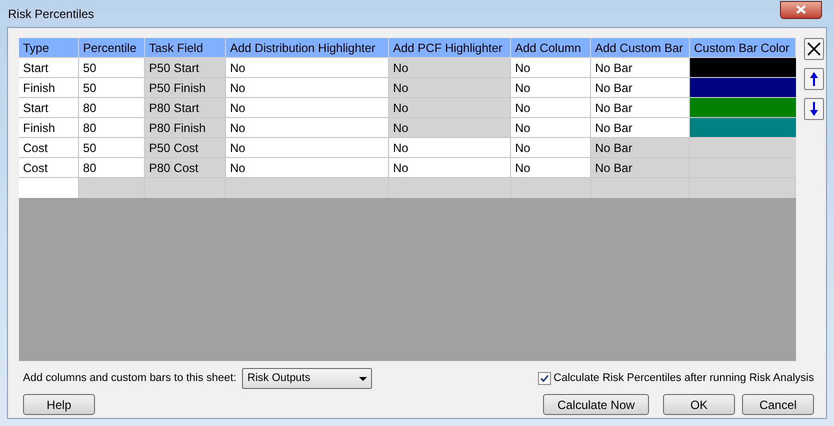 This screenshot has width=834, height=426. Describe the element at coordinates (743, 48) in the screenshot. I see `column-header: Custom Bar Color` at that location.